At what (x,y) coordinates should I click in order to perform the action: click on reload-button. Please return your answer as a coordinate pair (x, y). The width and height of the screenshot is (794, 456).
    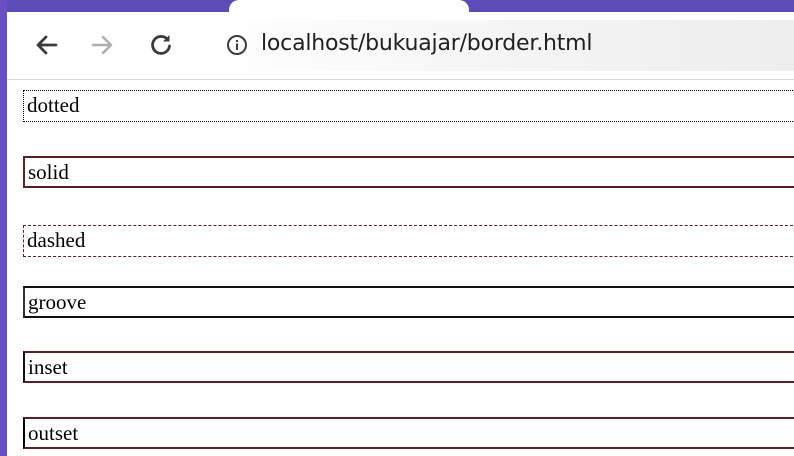
    Looking at the image, I should click on (161, 45).